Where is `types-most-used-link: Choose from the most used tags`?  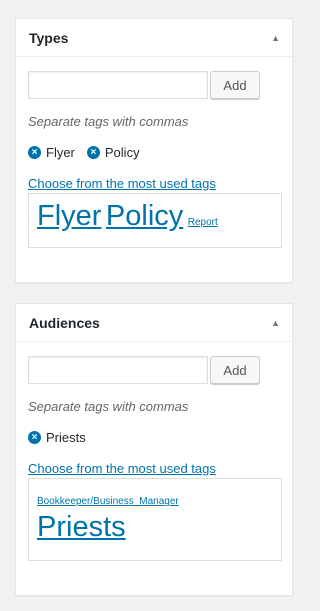
types-most-used-link: Choose from the most used tags is located at coordinates (122, 183).